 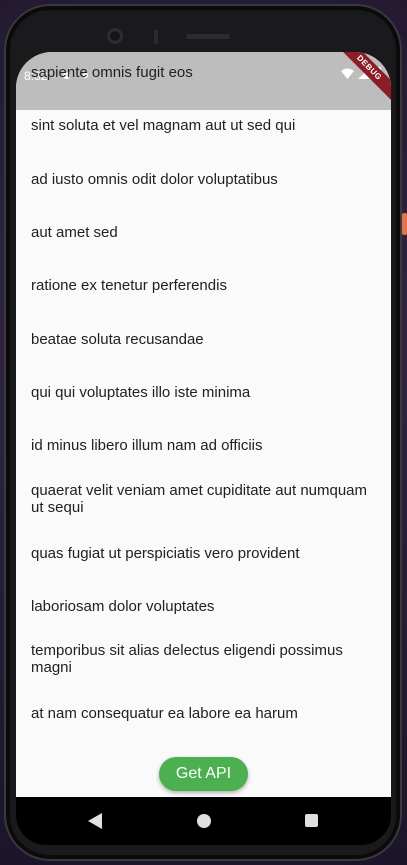 I want to click on front-camera-icon, so click(x=115, y=36).